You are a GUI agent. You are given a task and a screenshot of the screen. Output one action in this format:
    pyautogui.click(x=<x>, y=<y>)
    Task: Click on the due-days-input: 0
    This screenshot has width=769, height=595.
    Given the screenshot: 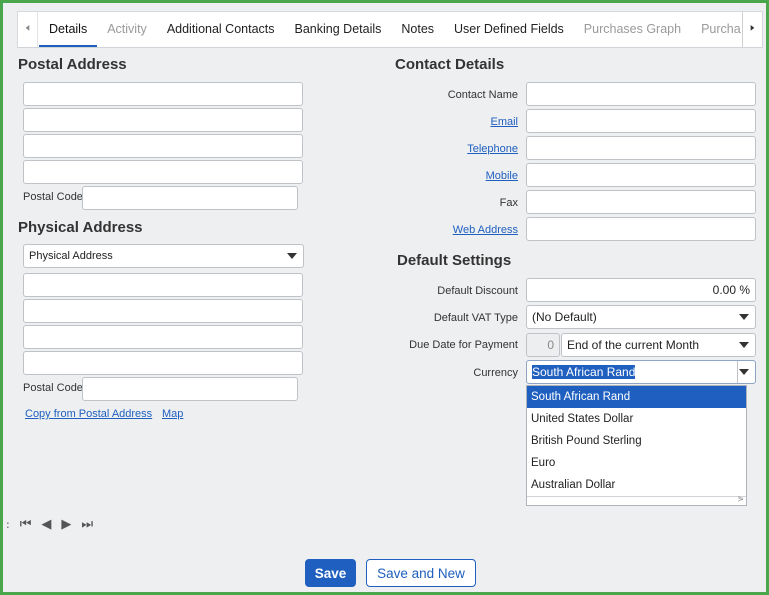 What is the action you would take?
    pyautogui.click(x=543, y=345)
    